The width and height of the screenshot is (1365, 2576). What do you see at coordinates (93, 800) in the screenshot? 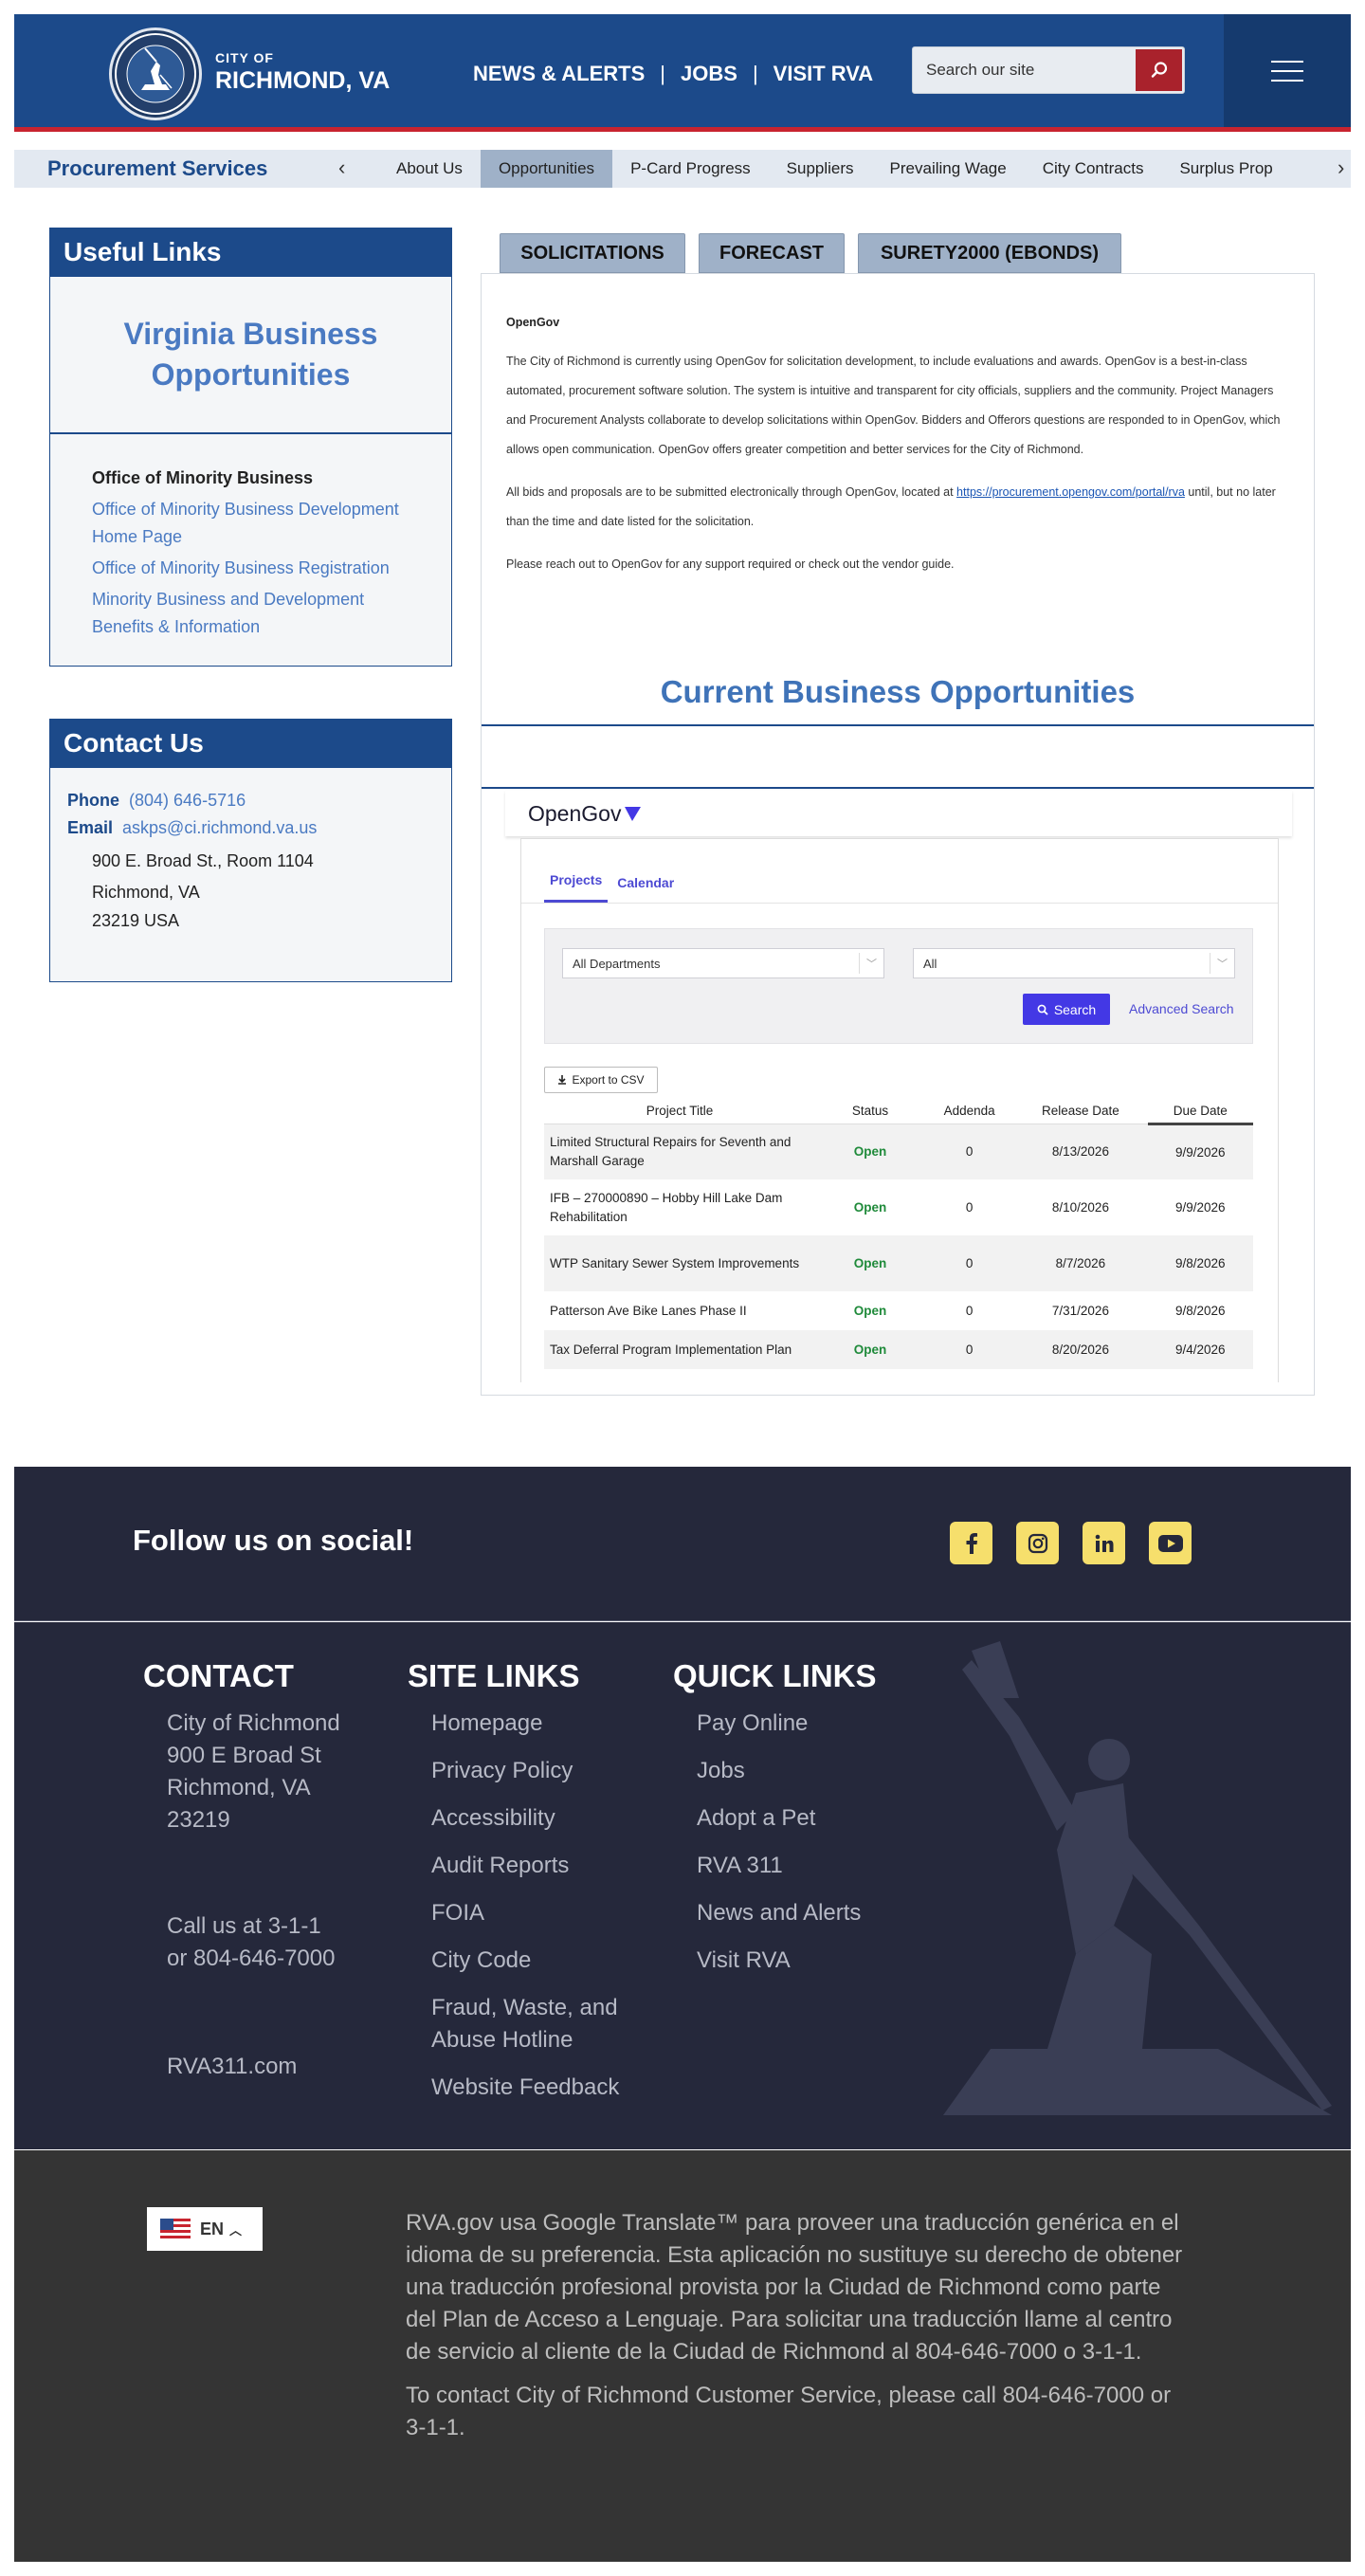
I see `phone-label: Phone` at bounding box center [93, 800].